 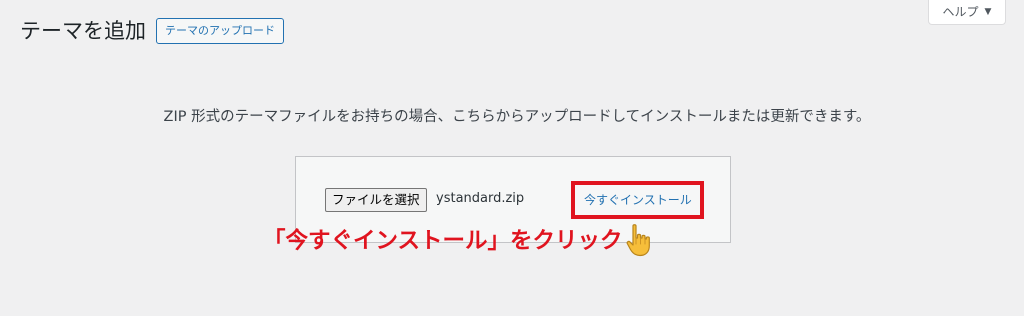 I want to click on chevron-down-icon: ▼, so click(x=988, y=11).